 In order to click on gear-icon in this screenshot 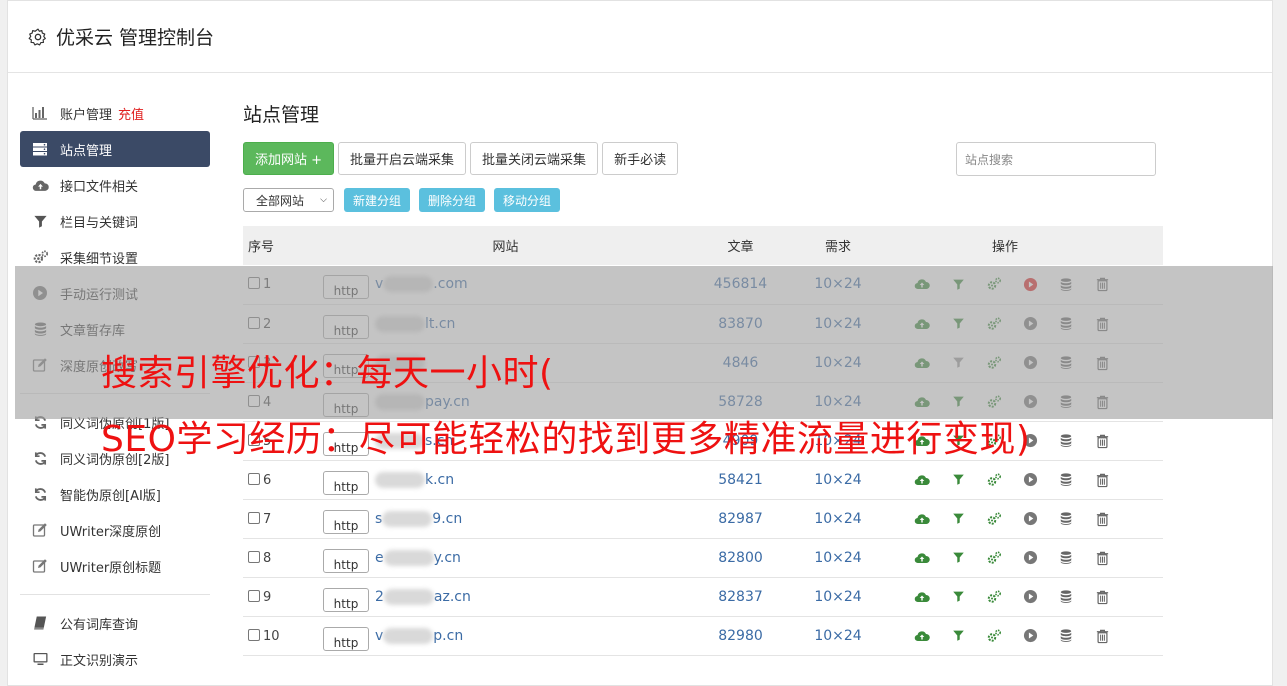, I will do `click(37, 37)`.